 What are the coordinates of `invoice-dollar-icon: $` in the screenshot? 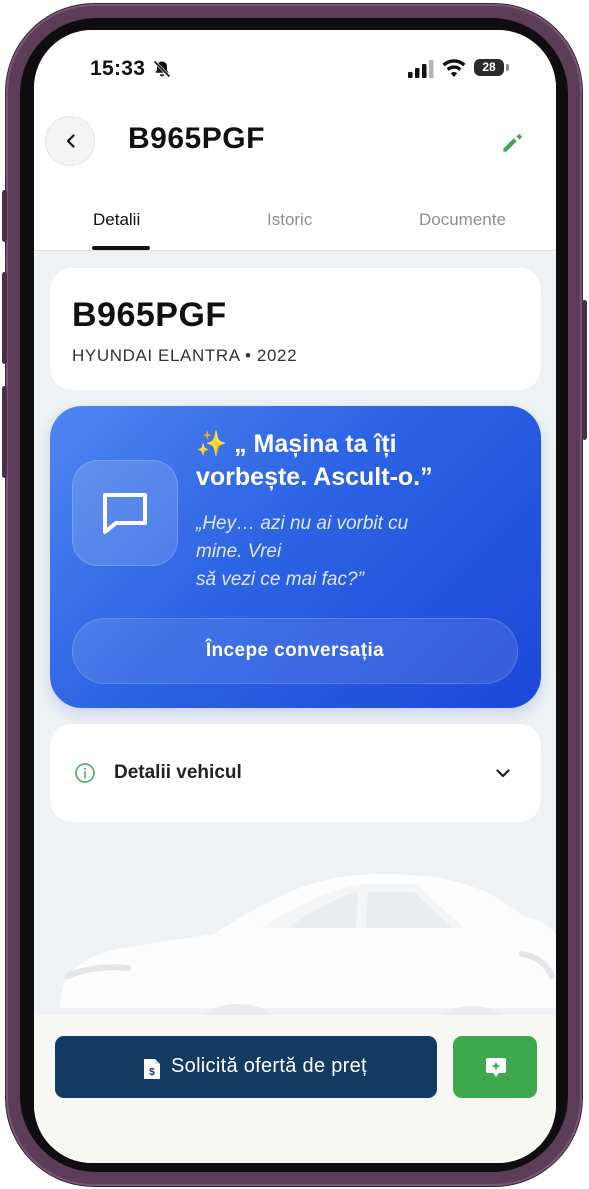 It's located at (152, 1069).